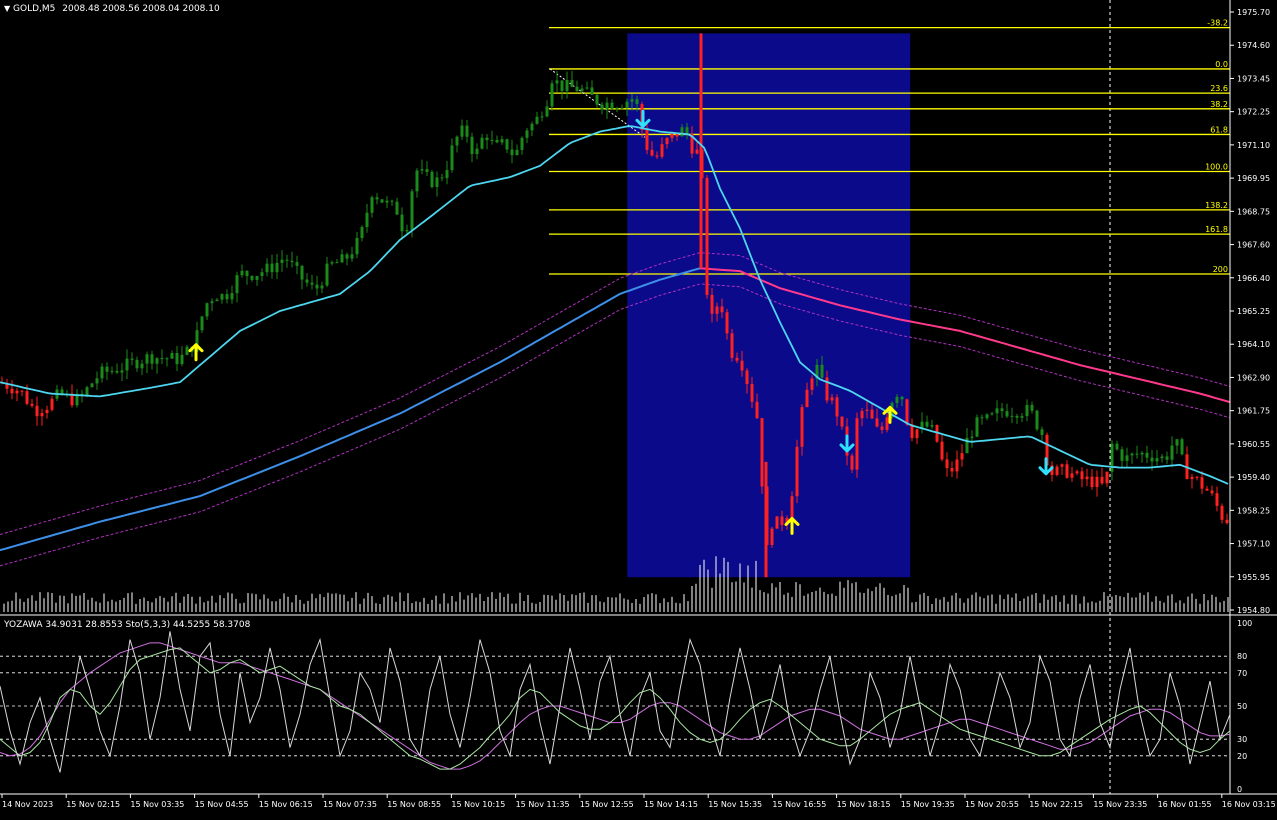  What do you see at coordinates (350, 804) in the screenshot?
I see `time-tick-label: 15 Nov 07:35` at bounding box center [350, 804].